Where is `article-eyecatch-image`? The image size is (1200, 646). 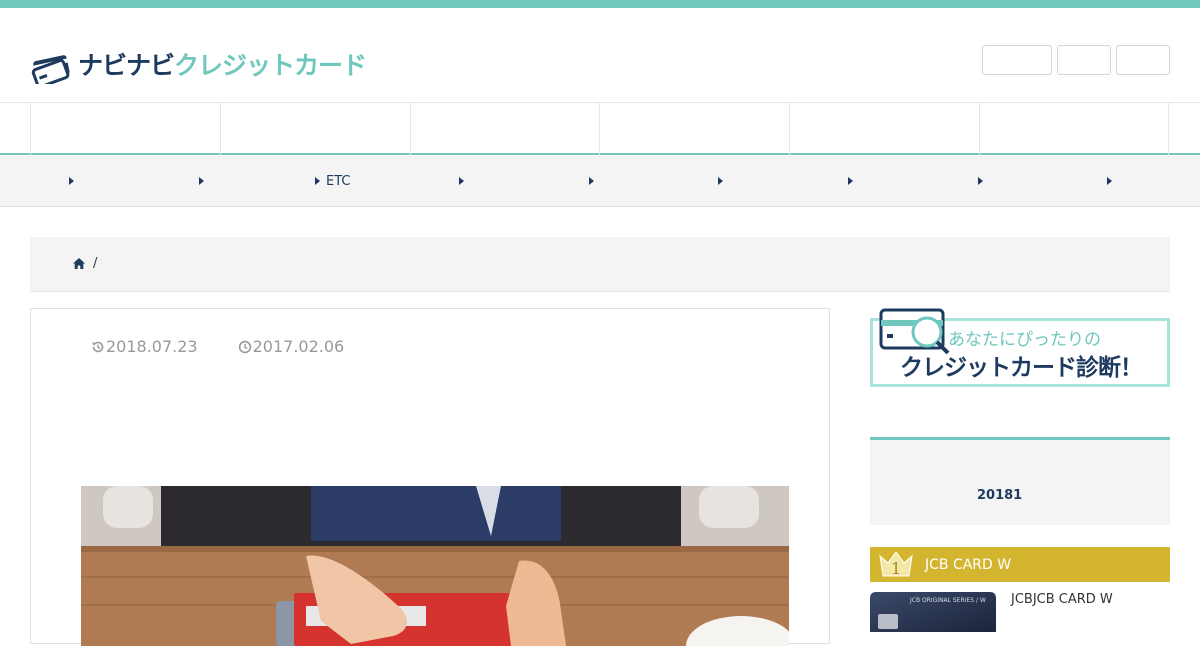 article-eyecatch-image is located at coordinates (435, 566).